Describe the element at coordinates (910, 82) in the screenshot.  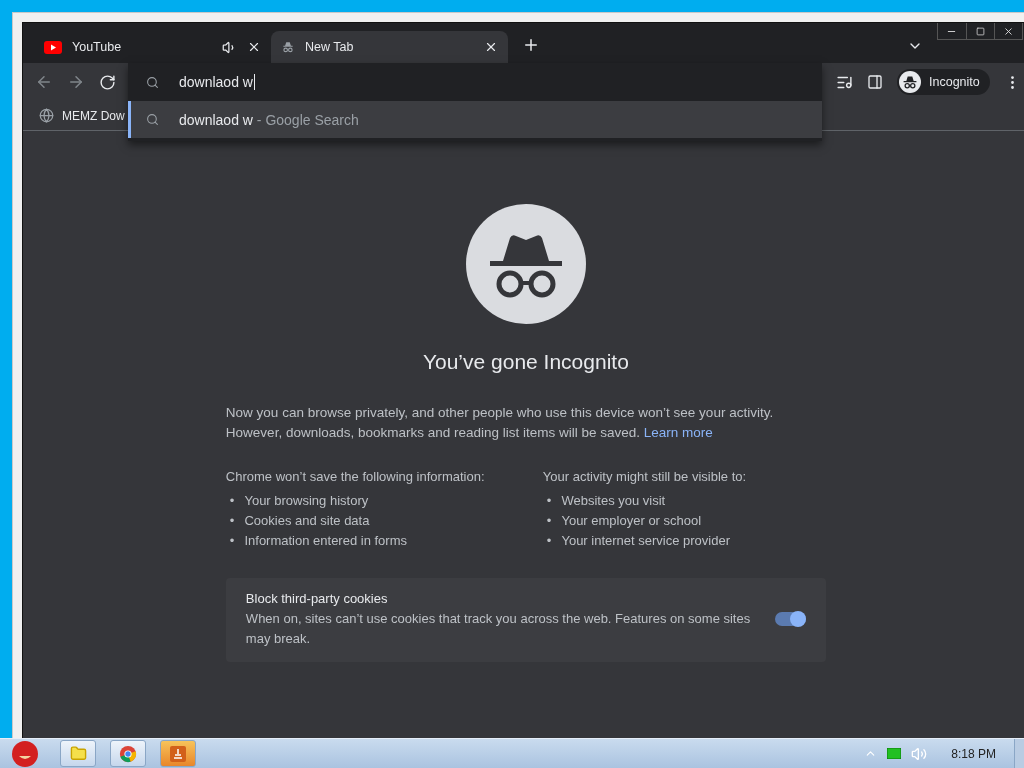
I see `incognito-avatar-icon` at that location.